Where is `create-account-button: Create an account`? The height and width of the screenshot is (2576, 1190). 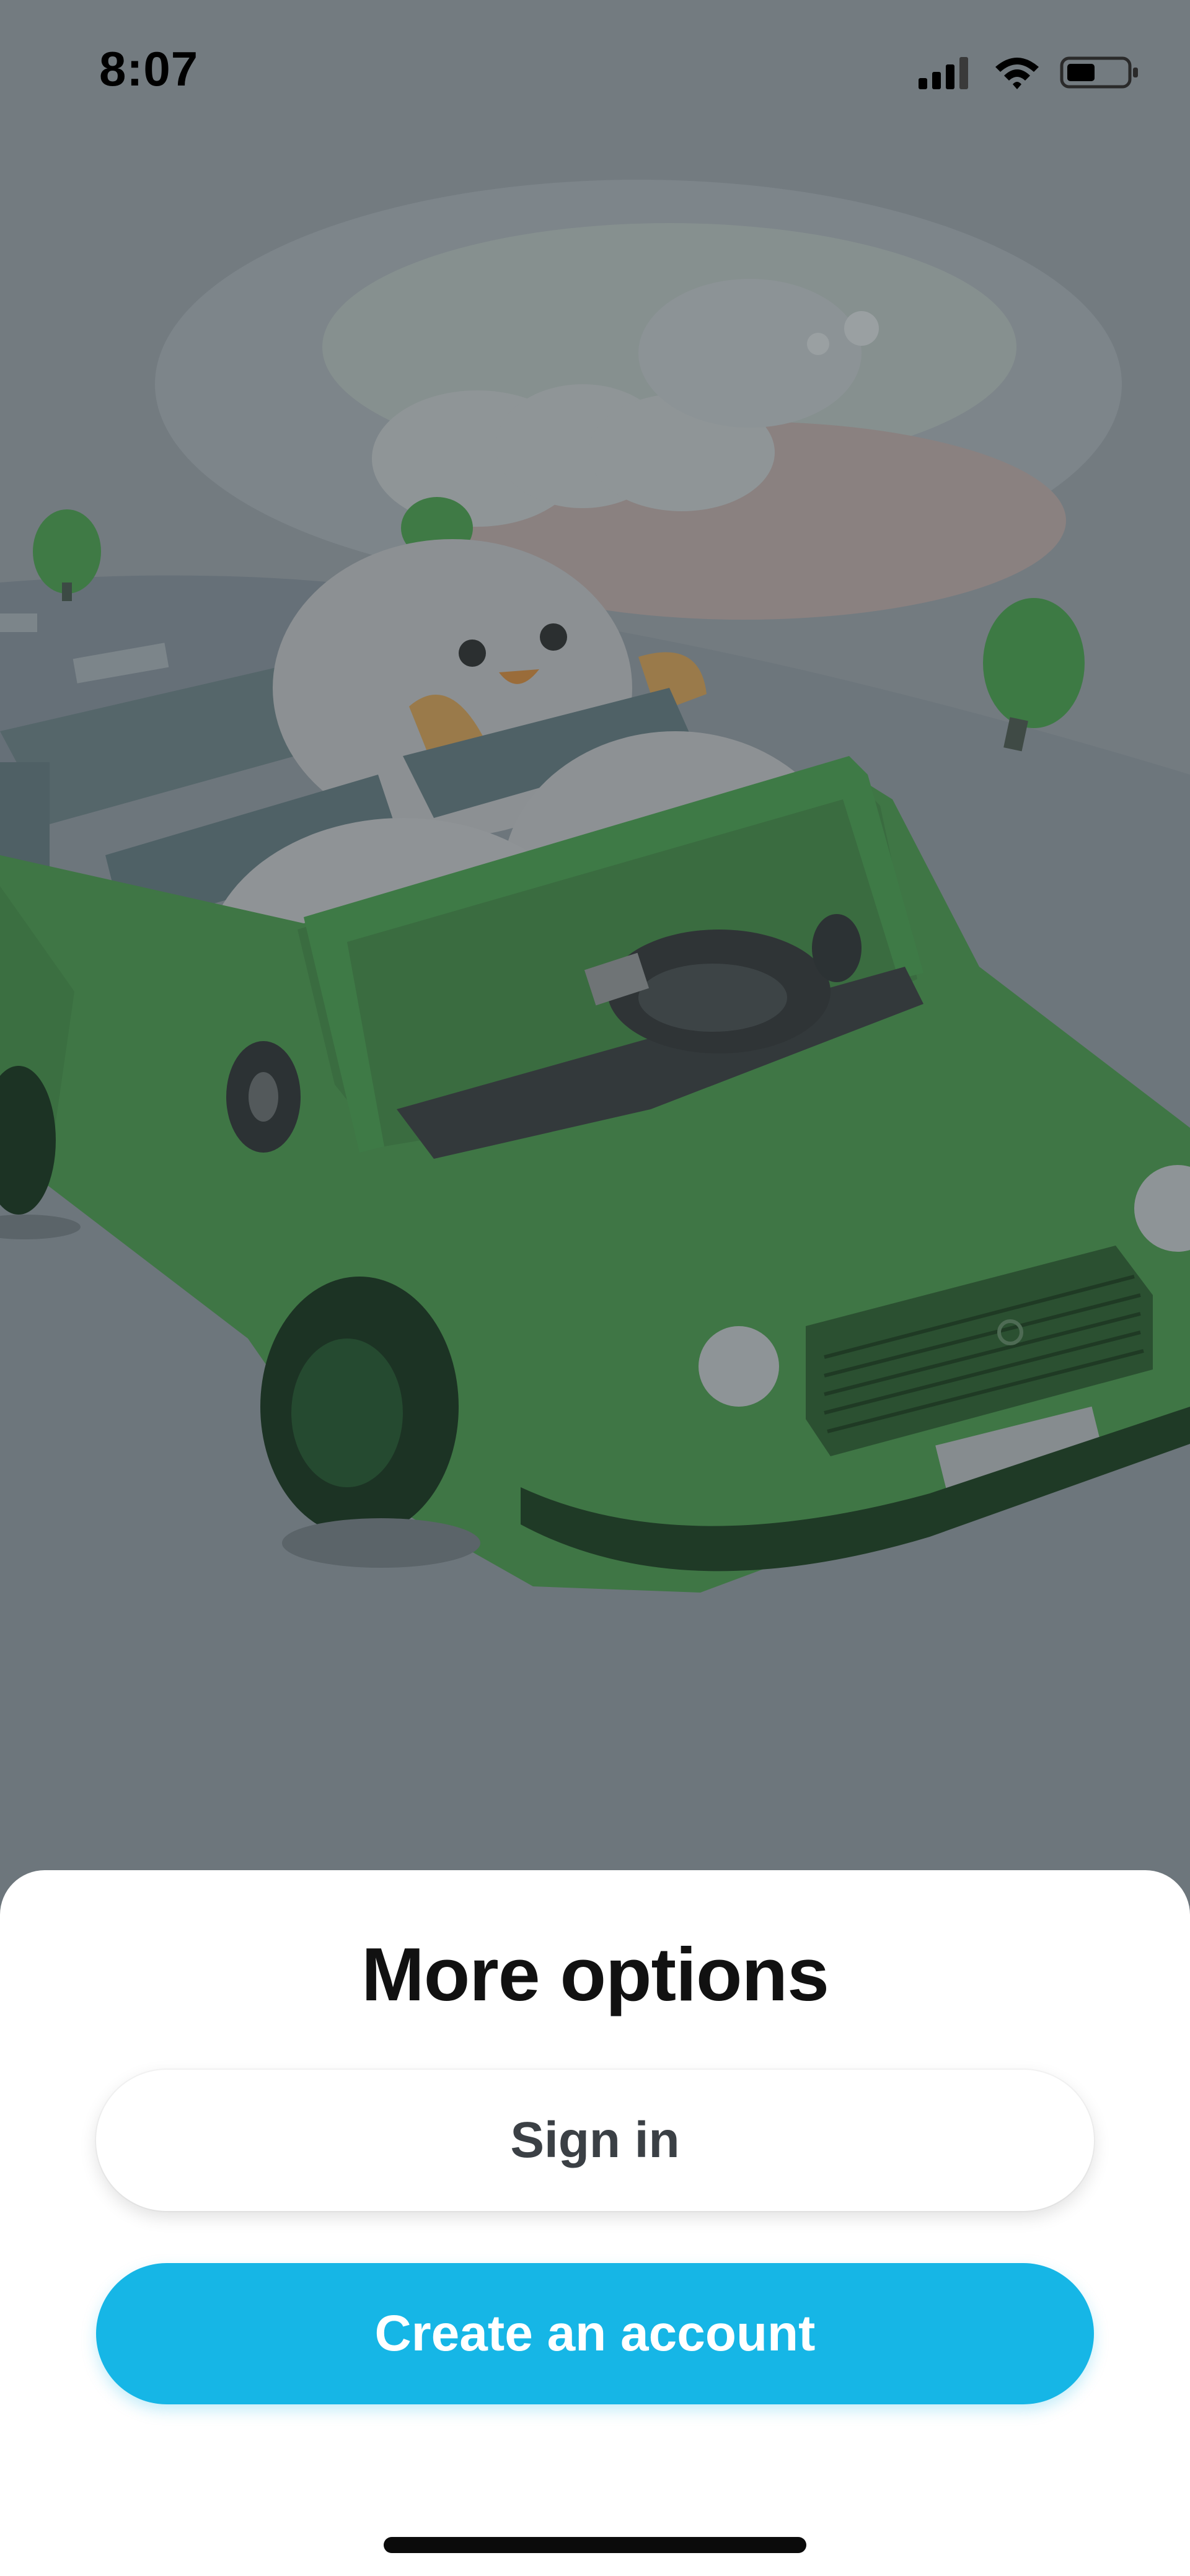 create-account-button: Create an account is located at coordinates (595, 2333).